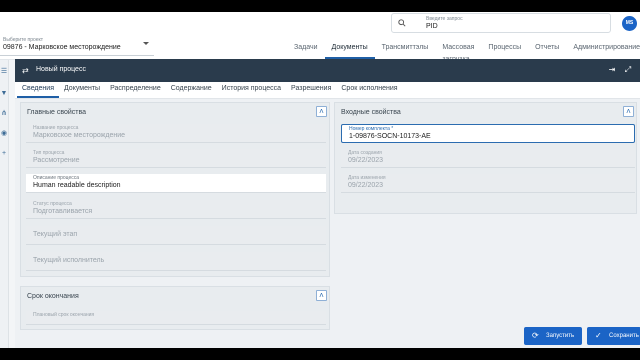 The image size is (640, 360). I want to click on save-button: ✓ Сохранить, so click(613, 336).